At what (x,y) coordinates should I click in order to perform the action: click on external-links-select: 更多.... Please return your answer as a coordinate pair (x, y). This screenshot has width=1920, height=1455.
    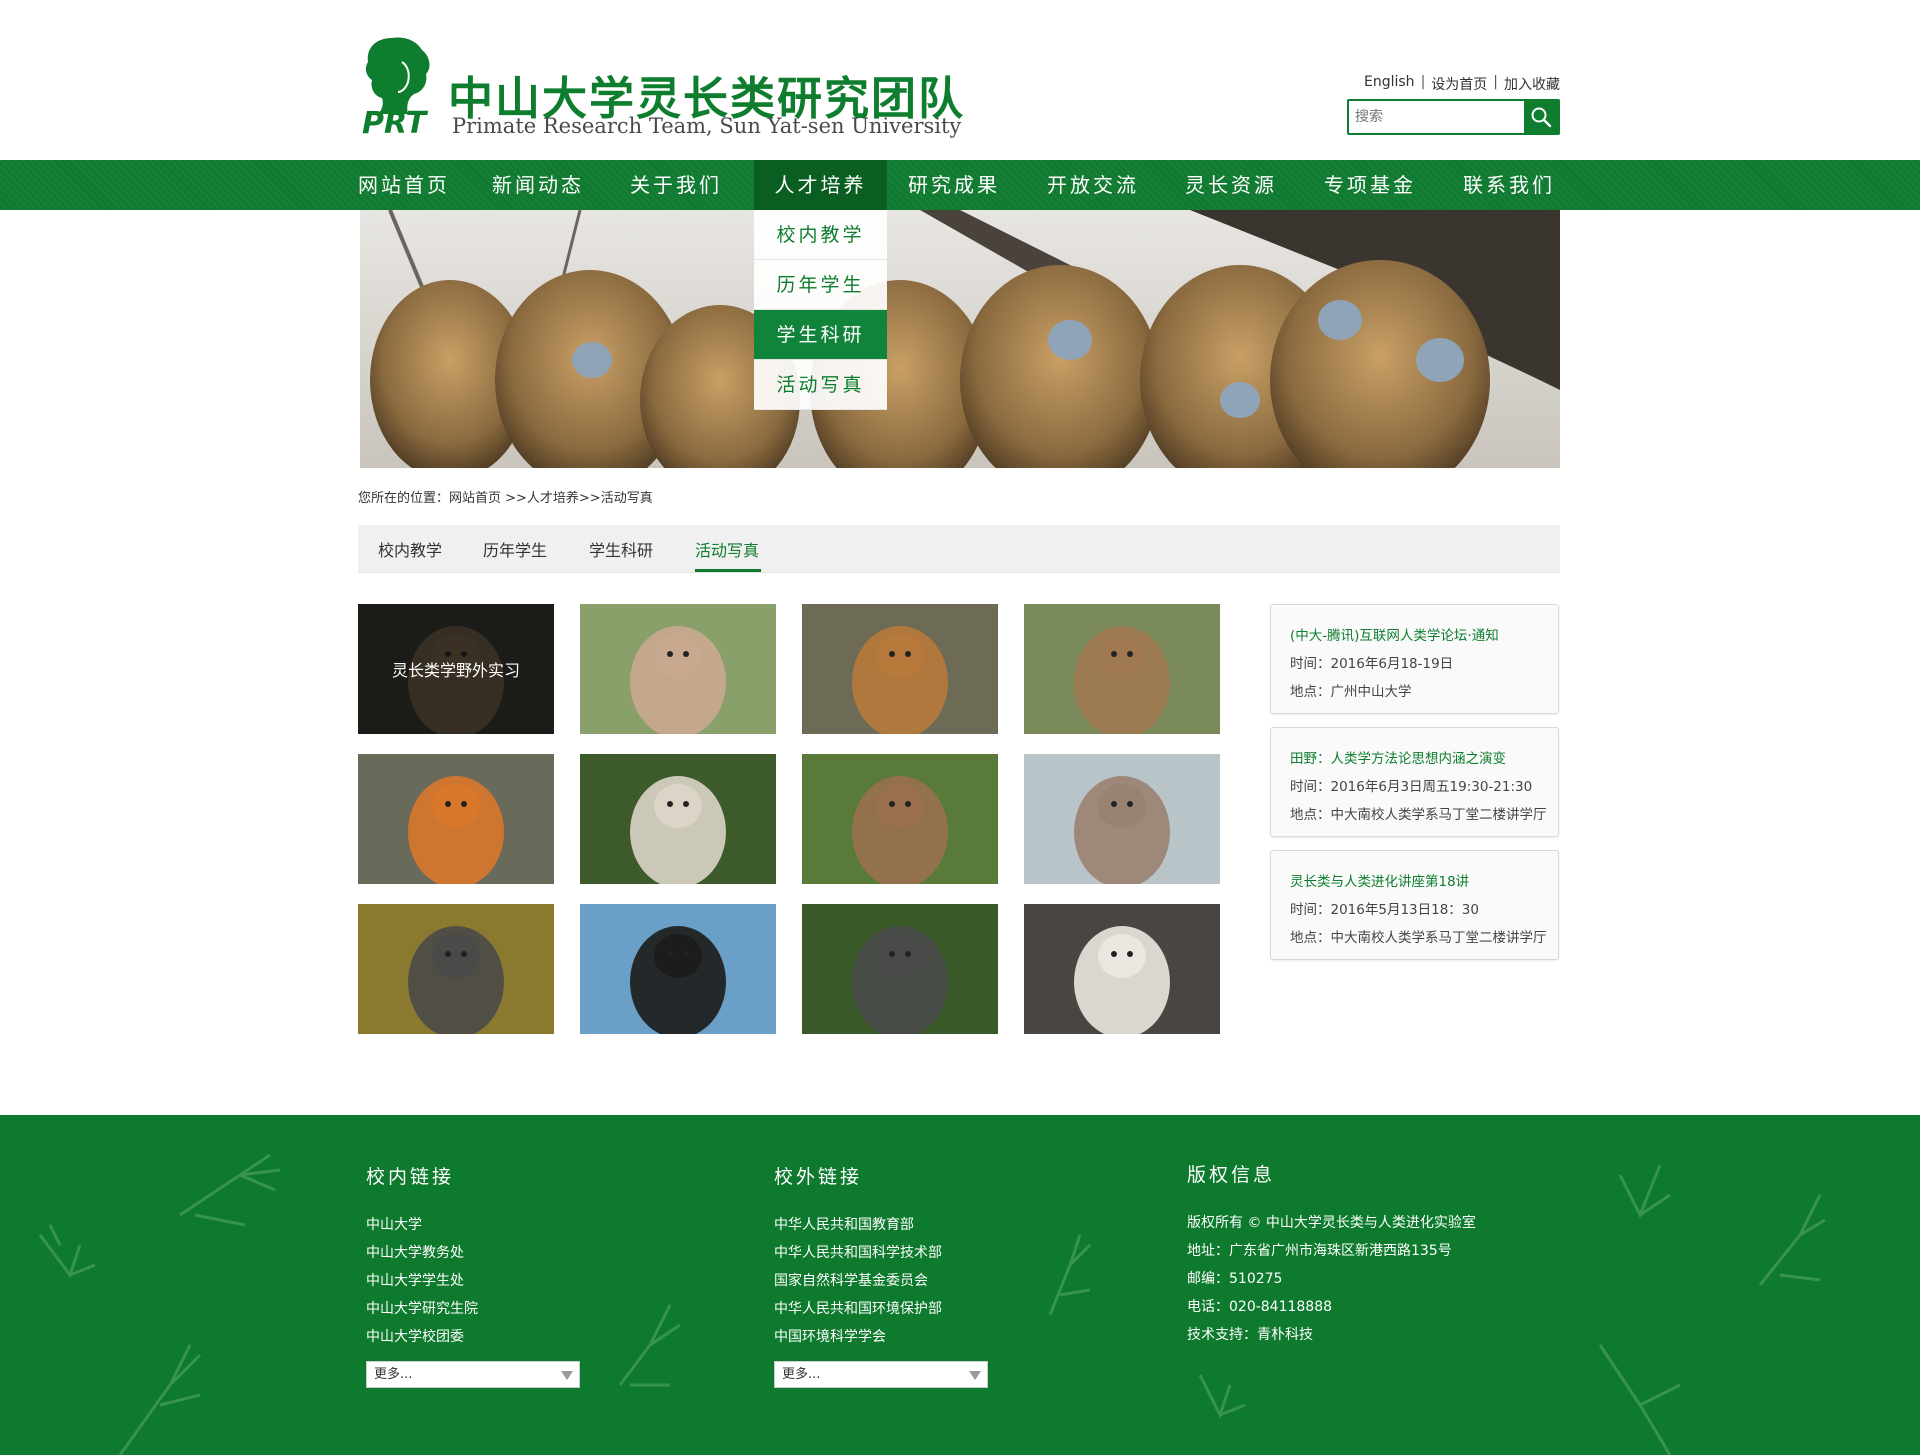
    Looking at the image, I should click on (881, 1374).